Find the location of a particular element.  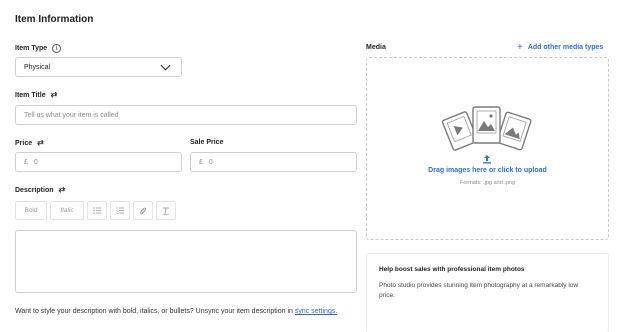

photos-illustration-icon is located at coordinates (486, 128).